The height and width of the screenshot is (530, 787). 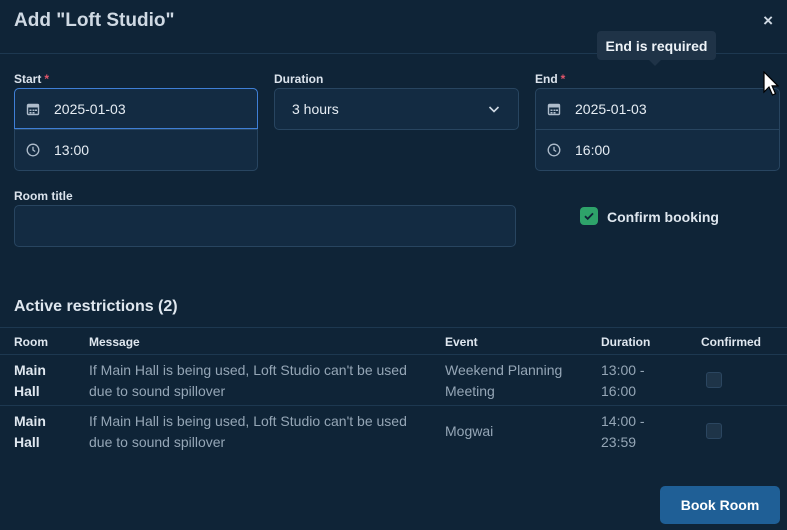 I want to click on confirm-booking-label: Confirm booking, so click(x=663, y=217).